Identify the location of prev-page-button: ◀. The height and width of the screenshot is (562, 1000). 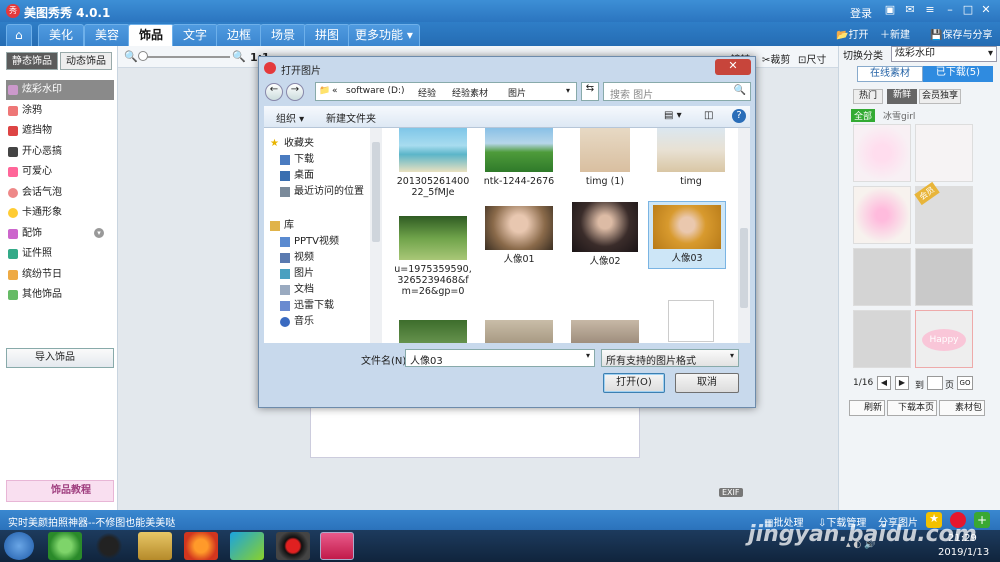
(884, 383).